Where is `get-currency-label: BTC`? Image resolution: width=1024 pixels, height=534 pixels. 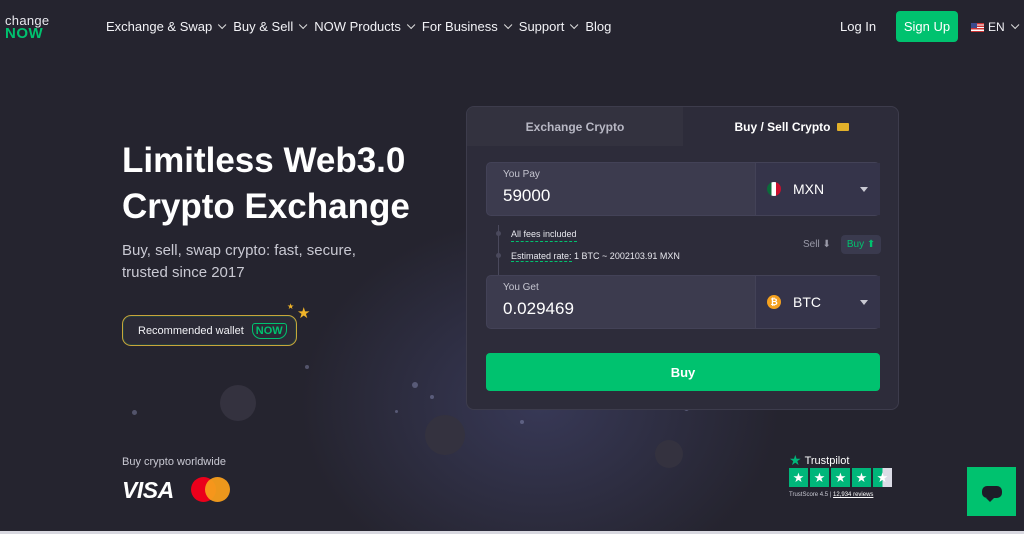 get-currency-label: BTC is located at coordinates (807, 302).